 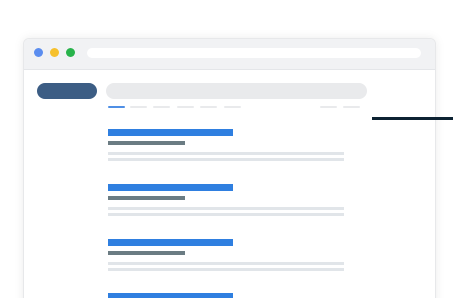 What do you see at coordinates (236, 91) in the screenshot?
I see `search-input` at bounding box center [236, 91].